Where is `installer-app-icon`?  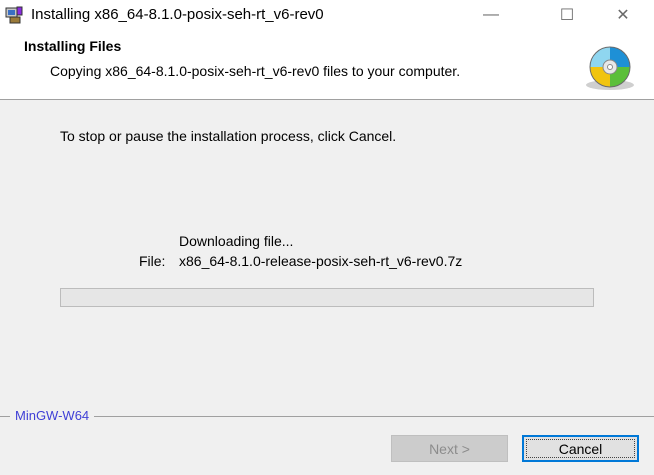 installer-app-icon is located at coordinates (14, 15).